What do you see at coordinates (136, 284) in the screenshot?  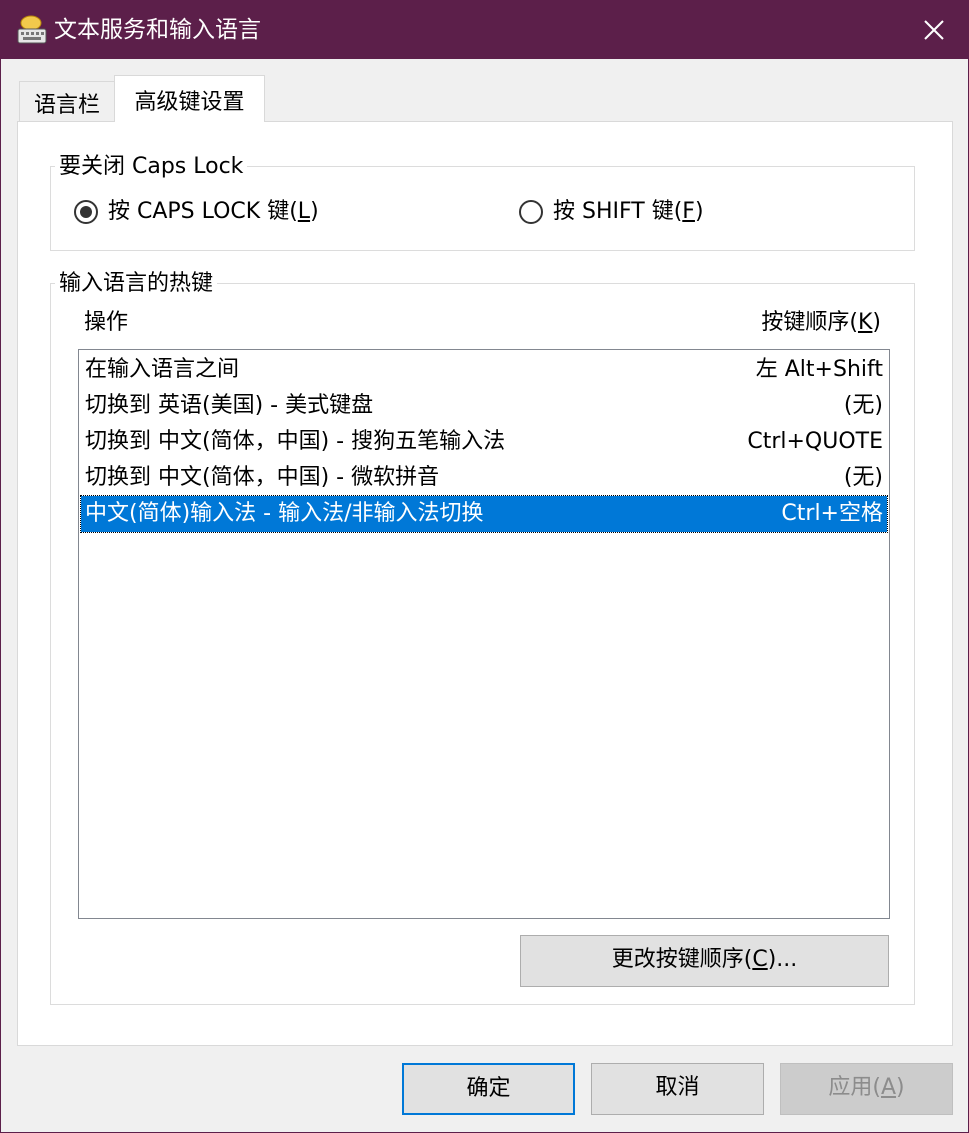 I see `hotkey-group-label: 输入语言的热键` at bounding box center [136, 284].